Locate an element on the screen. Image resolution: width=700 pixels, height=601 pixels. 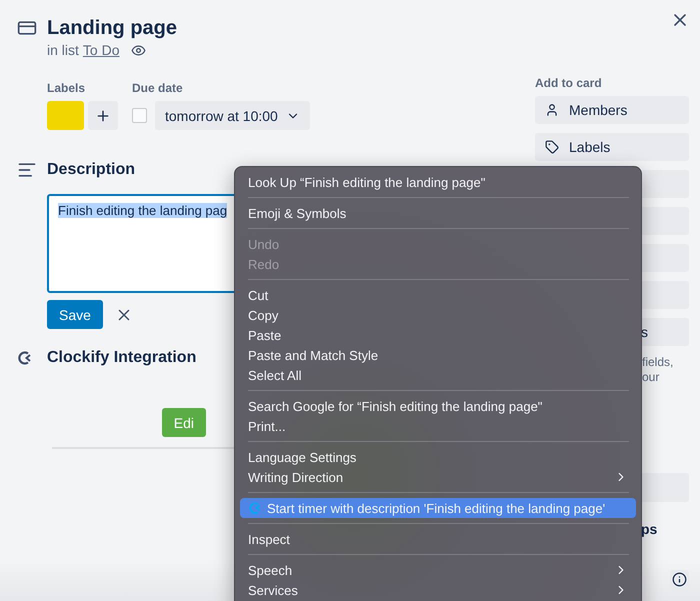
eye-icon is located at coordinates (138, 50).